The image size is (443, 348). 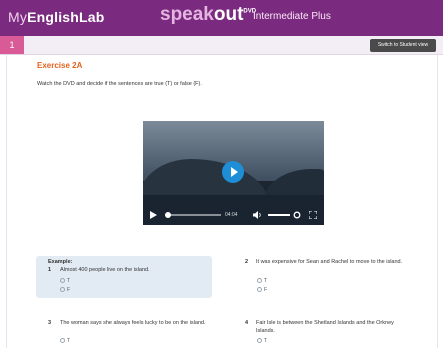 I want to click on myenglishlab-logo: MyEnglishLab, so click(x=56, y=17).